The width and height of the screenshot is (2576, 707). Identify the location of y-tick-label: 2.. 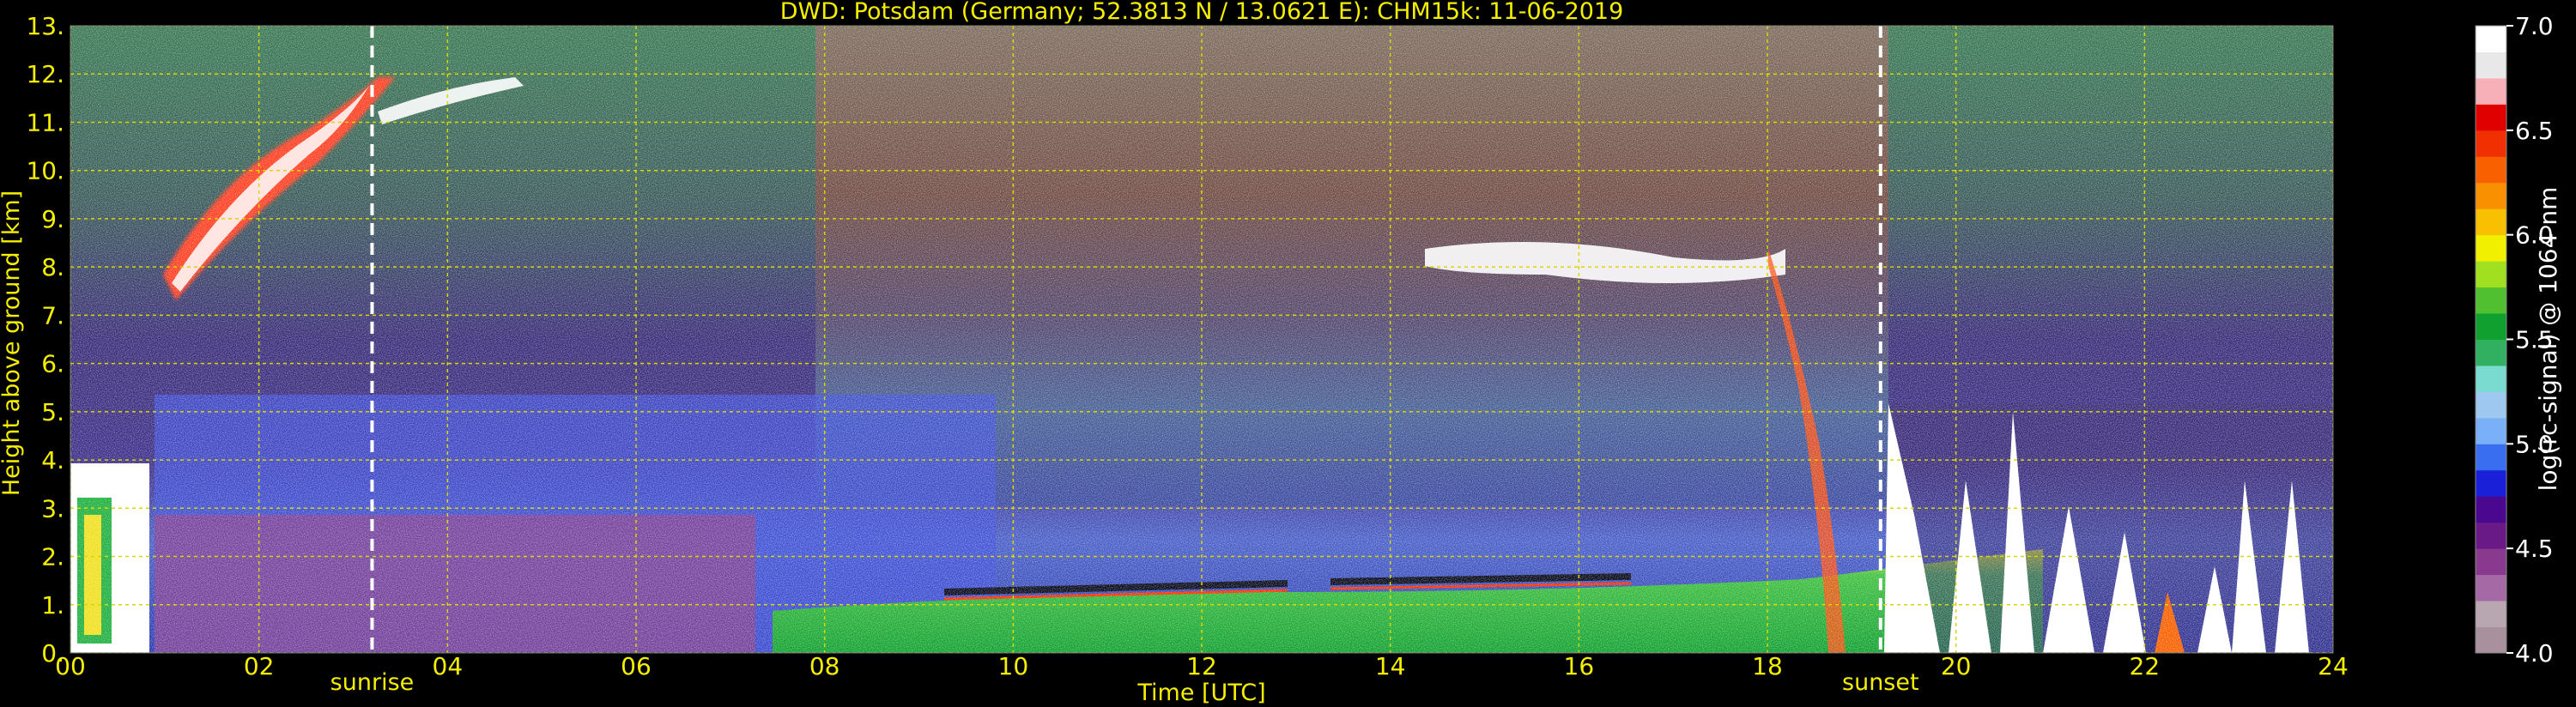
(52, 557).